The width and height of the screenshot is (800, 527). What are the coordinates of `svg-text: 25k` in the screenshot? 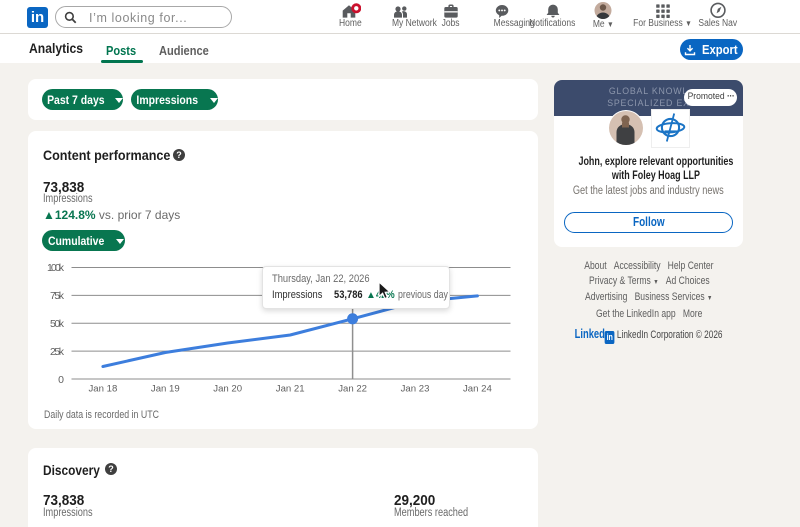 It's located at (57, 352).